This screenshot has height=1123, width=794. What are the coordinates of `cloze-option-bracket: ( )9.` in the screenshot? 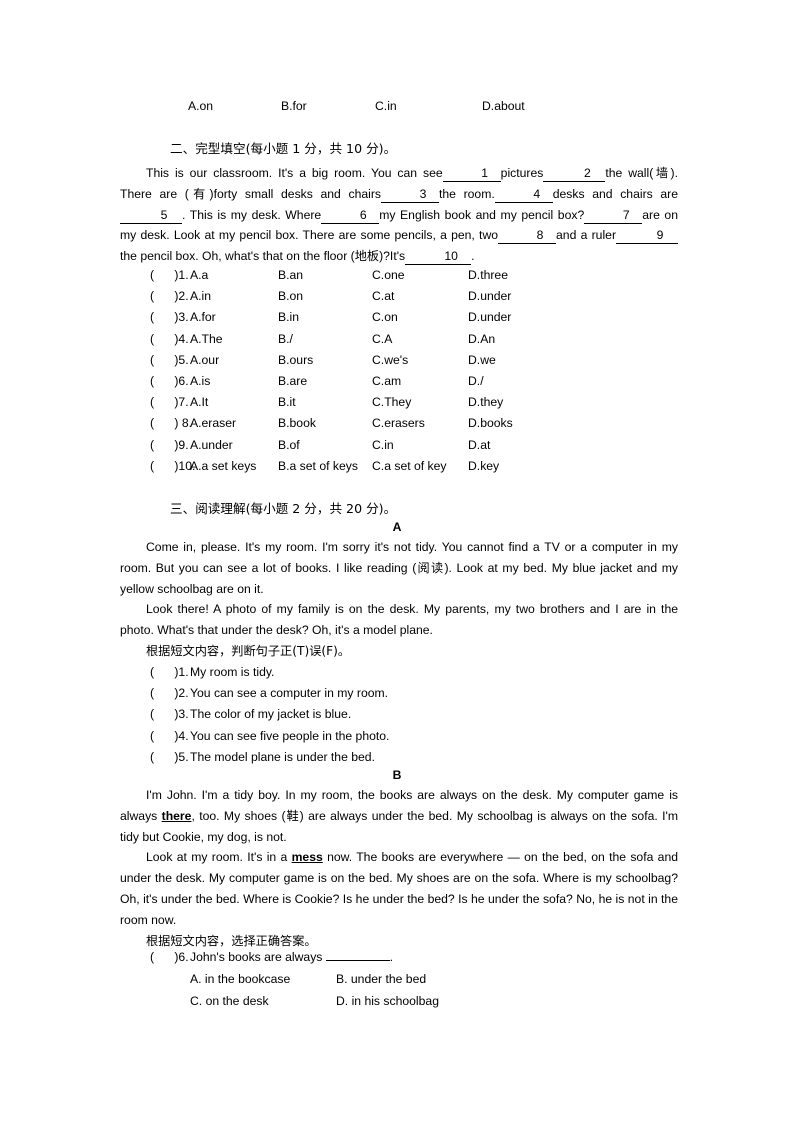 It's located at (169, 445).